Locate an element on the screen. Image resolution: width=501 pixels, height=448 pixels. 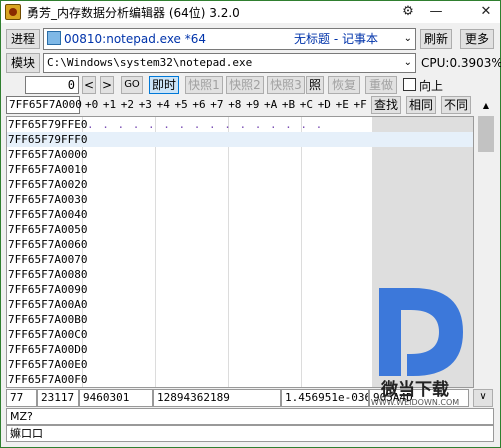
column-header: +7 is located at coordinates (217, 104).